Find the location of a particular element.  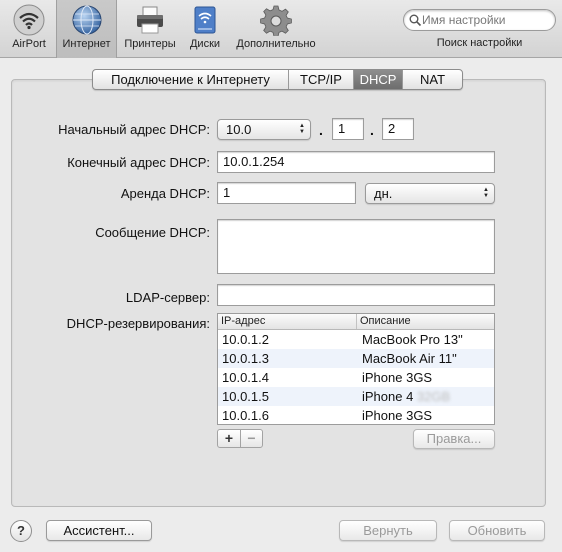

search-caption: Поиск настройки is located at coordinates (479, 43).